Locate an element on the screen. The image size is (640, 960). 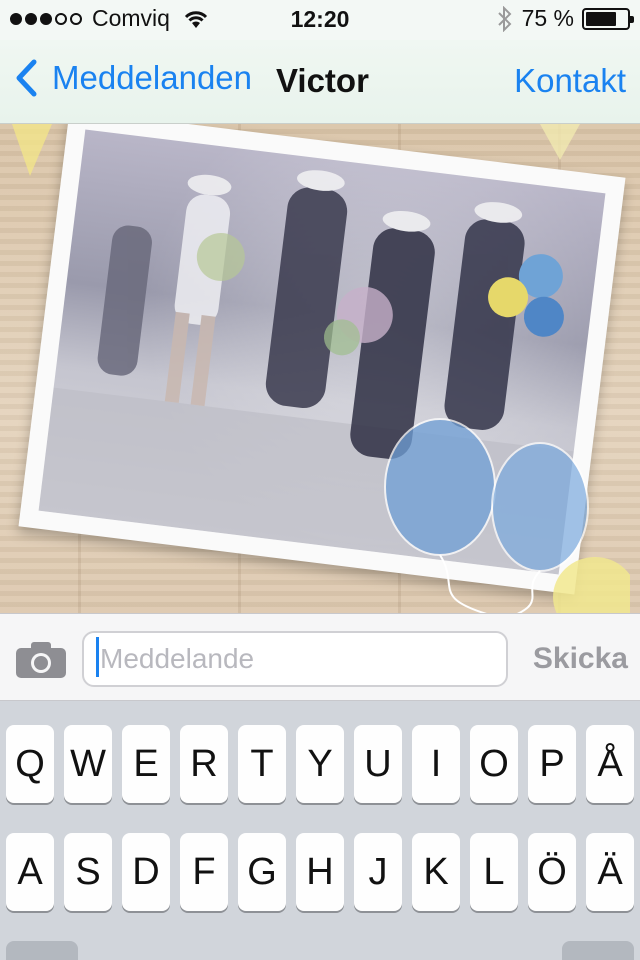
battery-icon is located at coordinates (608, 18).